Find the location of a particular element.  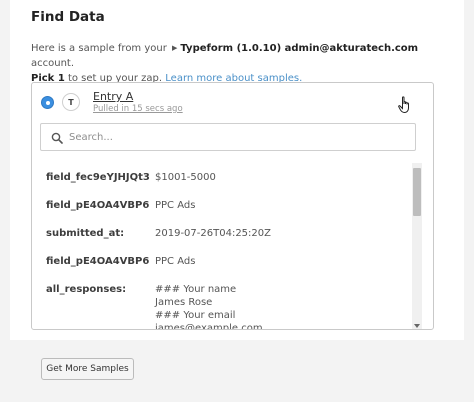

field-value: $1001-5000 is located at coordinates (185, 177).